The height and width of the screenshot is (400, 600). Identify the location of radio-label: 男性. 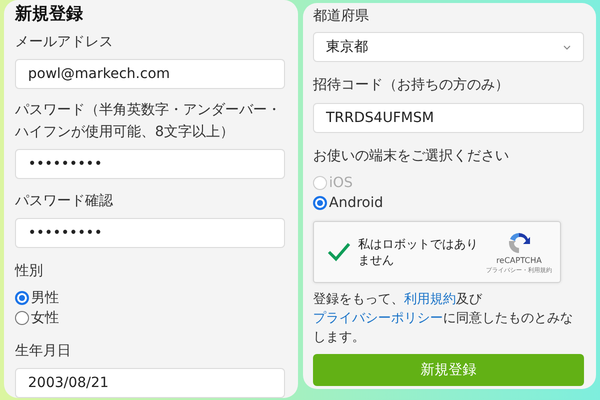
(45, 298).